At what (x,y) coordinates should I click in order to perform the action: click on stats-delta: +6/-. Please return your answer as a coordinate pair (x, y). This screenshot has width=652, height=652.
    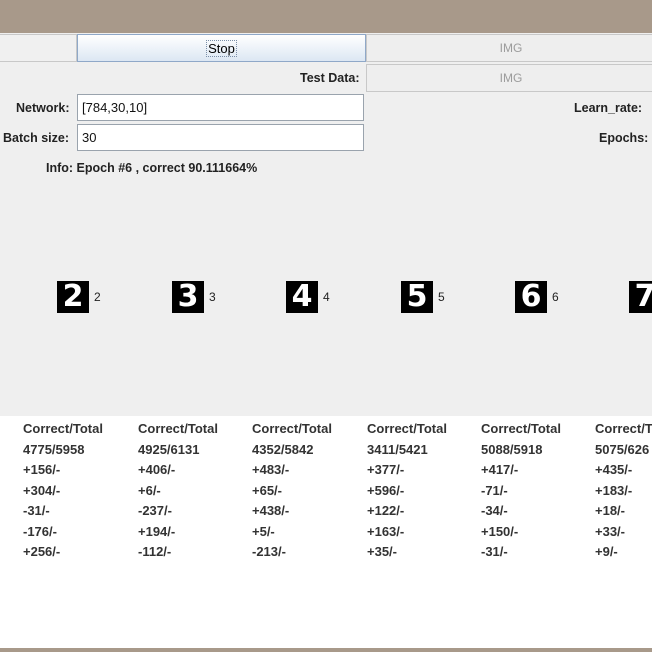
    Looking at the image, I should click on (149, 490).